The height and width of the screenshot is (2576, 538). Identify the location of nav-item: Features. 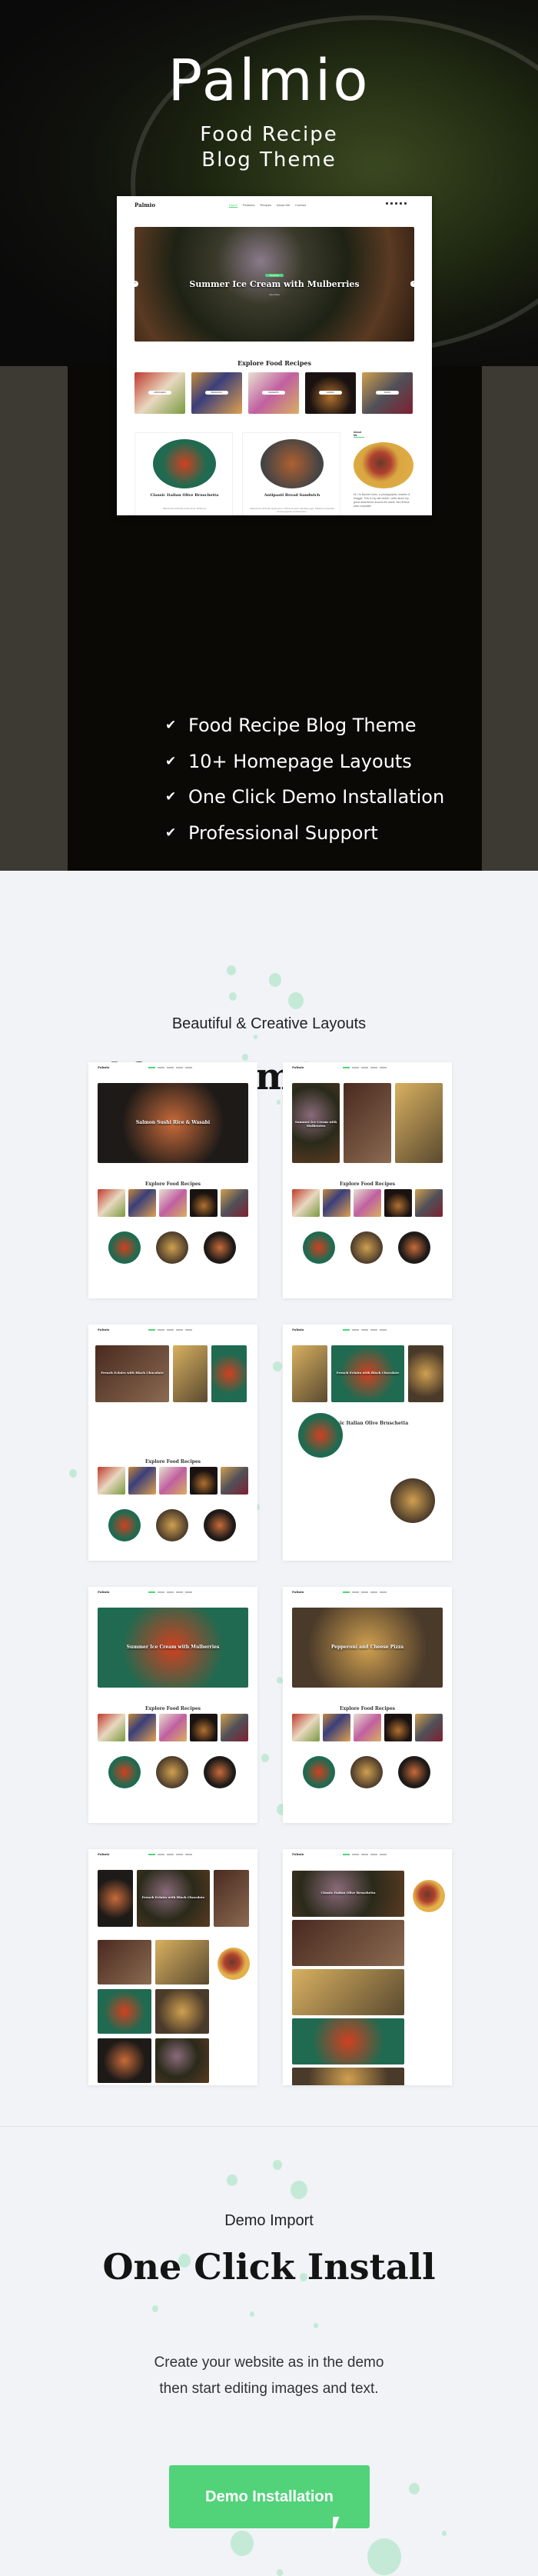
(249, 205).